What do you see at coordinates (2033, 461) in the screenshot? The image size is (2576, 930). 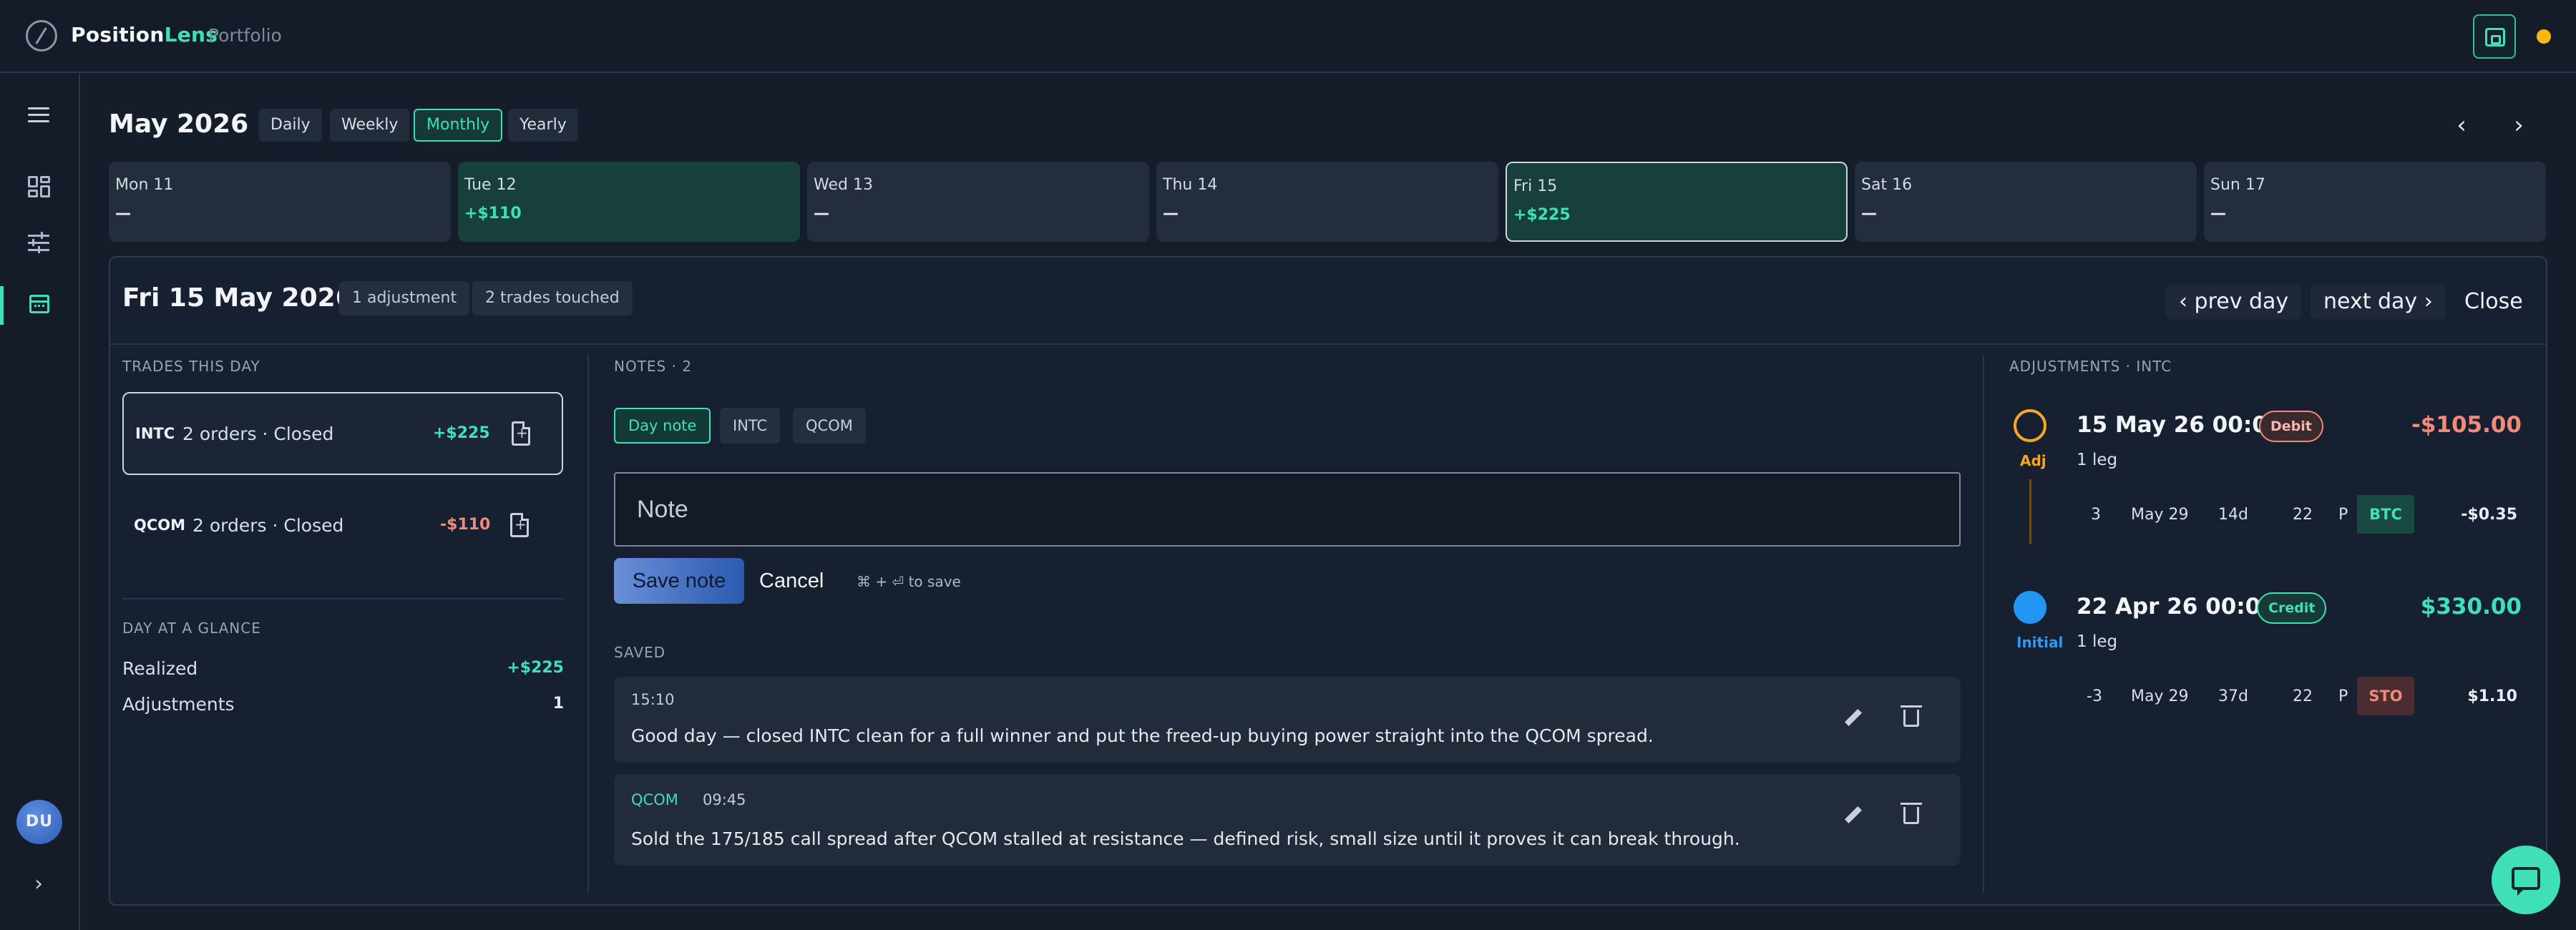 I see `adjustment-kind: Adj` at bounding box center [2033, 461].